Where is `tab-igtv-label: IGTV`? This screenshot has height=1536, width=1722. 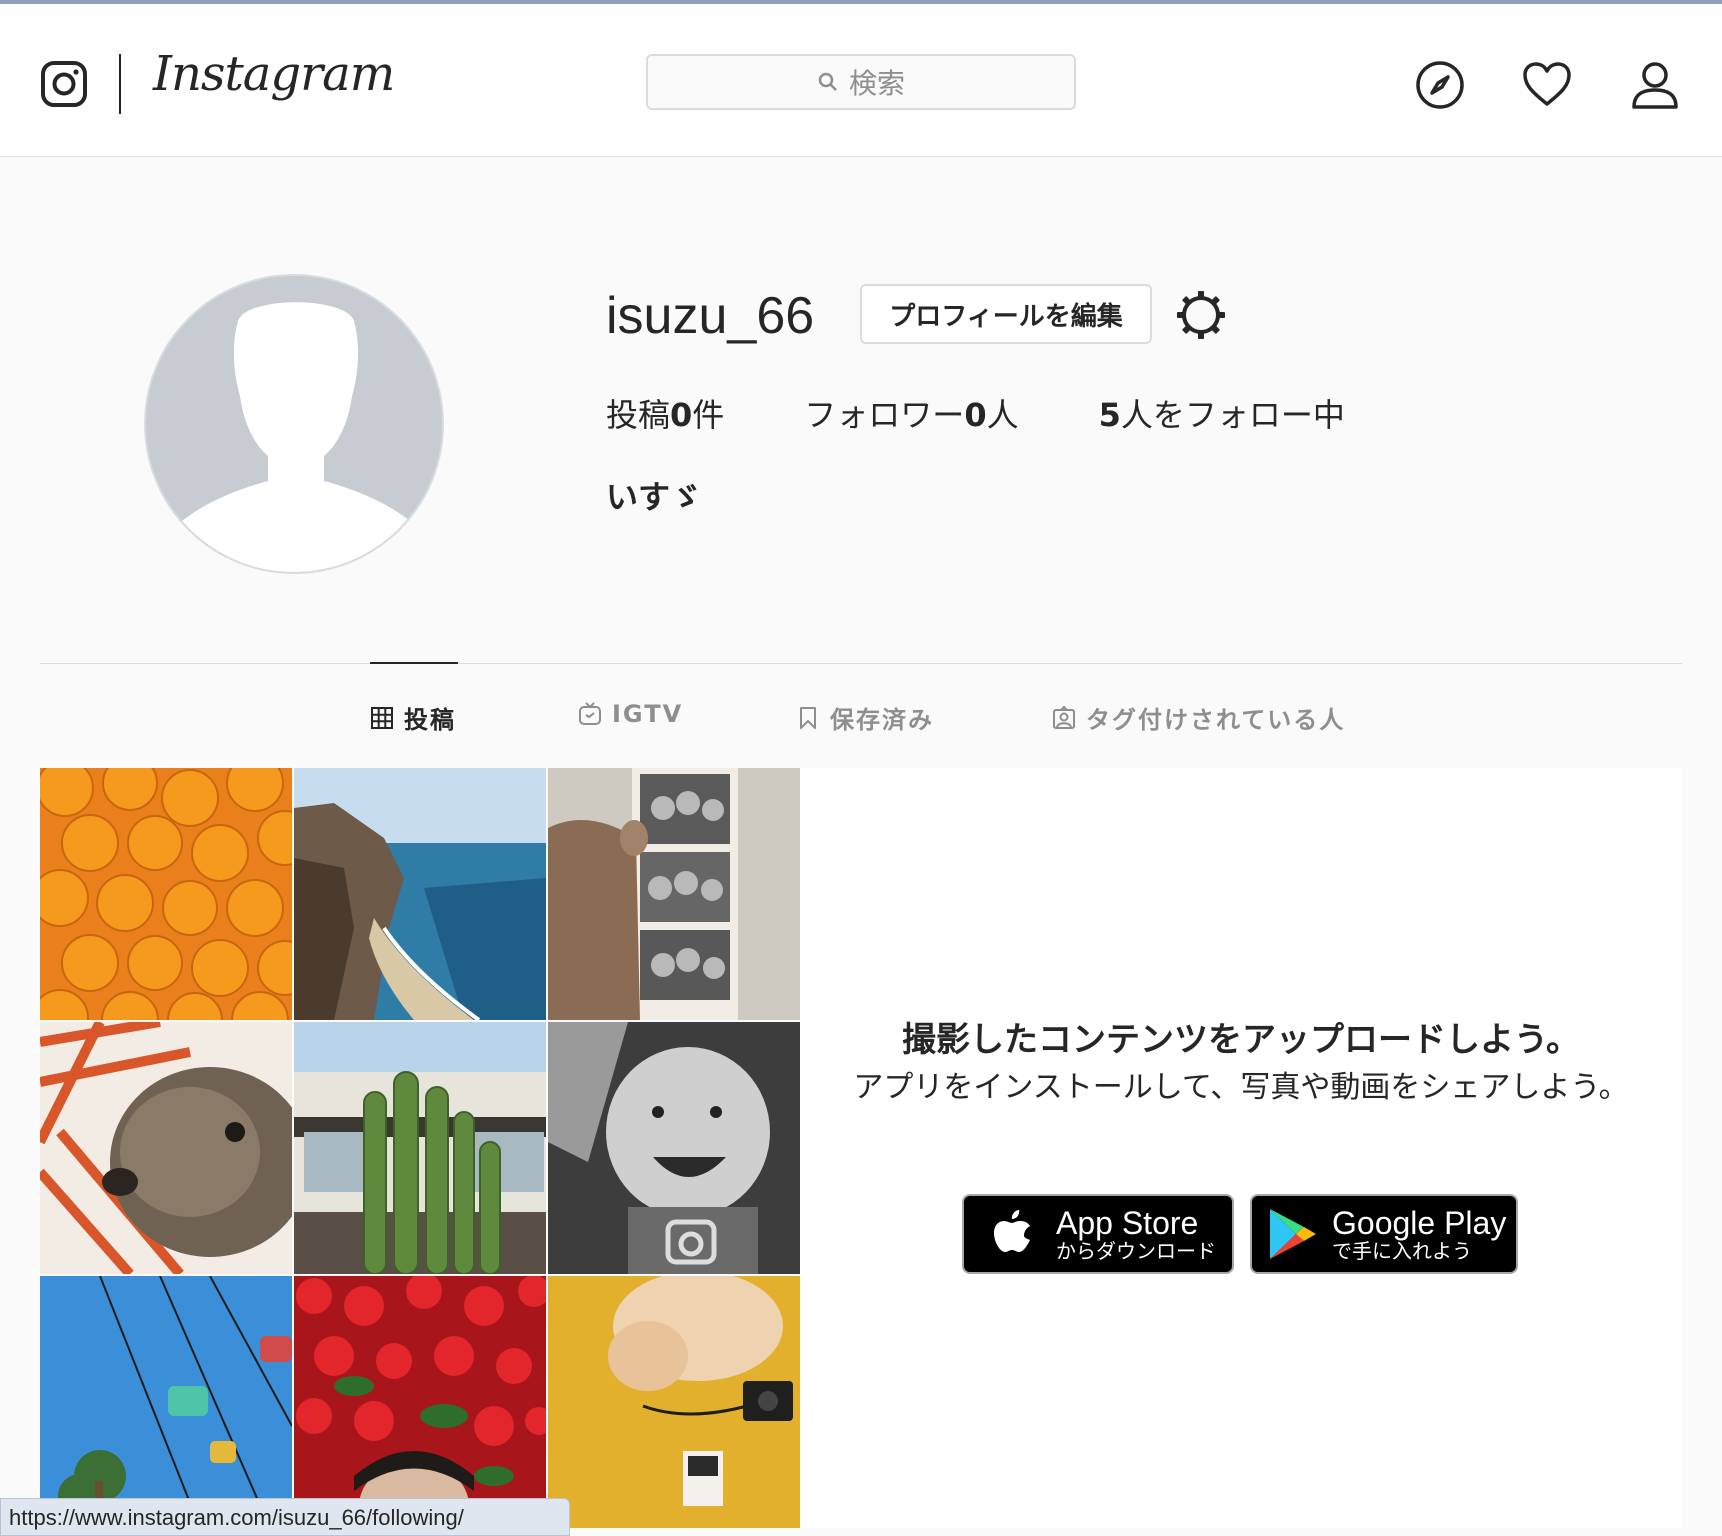 tab-igtv-label: IGTV is located at coordinates (648, 714).